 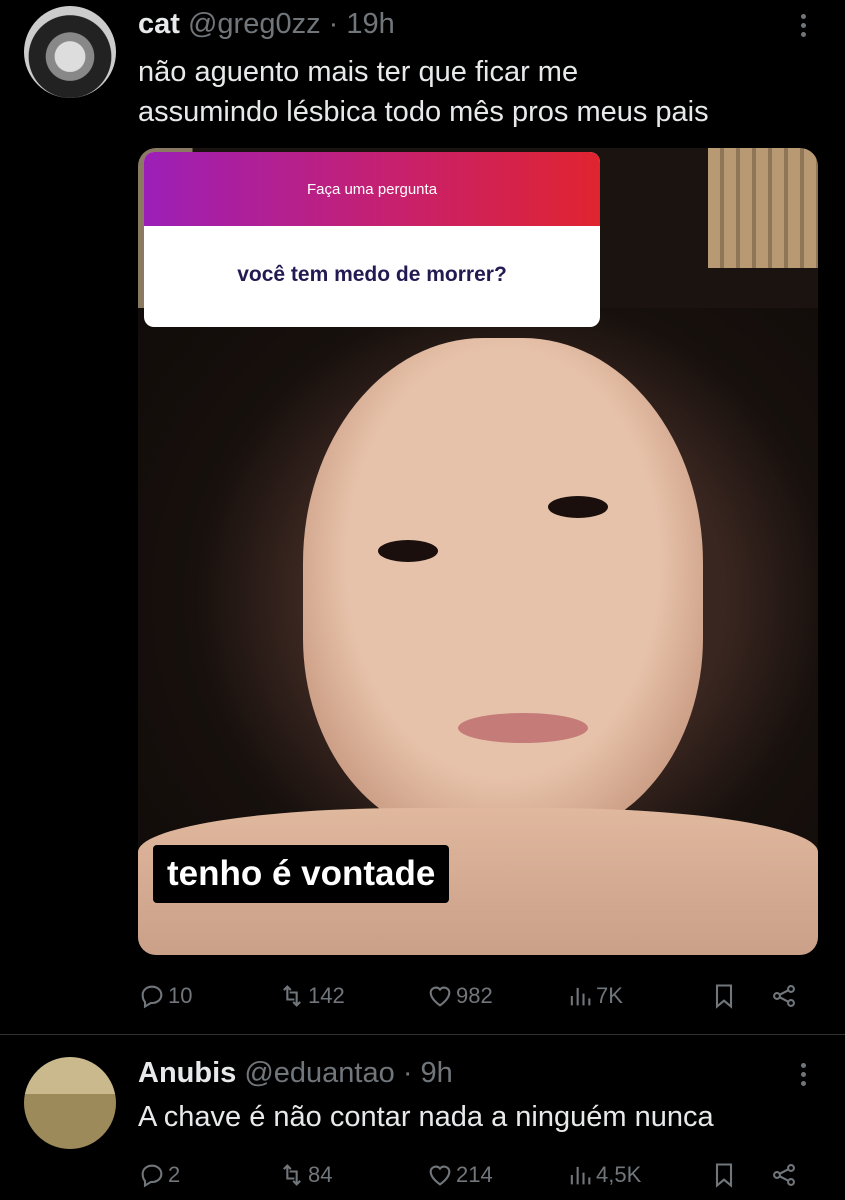 I want to click on reply-button: 10, so click(x=165, y=996).